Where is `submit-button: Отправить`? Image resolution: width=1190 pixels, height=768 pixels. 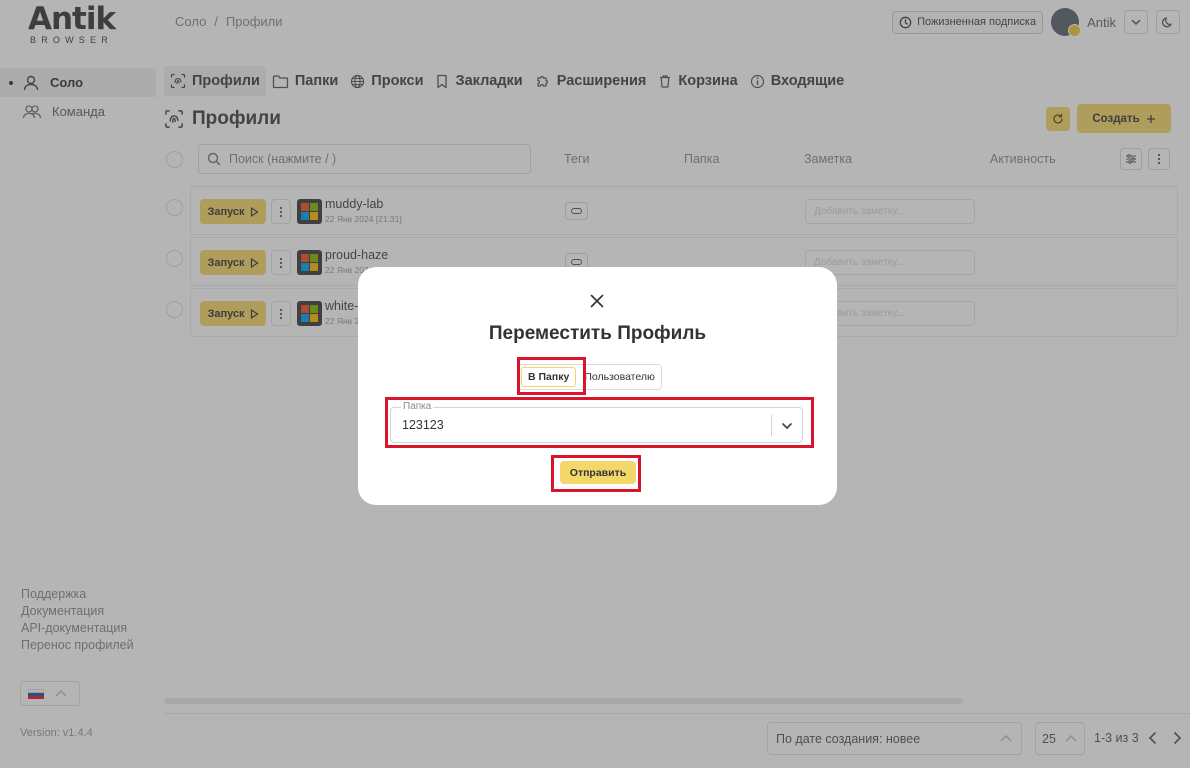 submit-button: Отправить is located at coordinates (598, 472).